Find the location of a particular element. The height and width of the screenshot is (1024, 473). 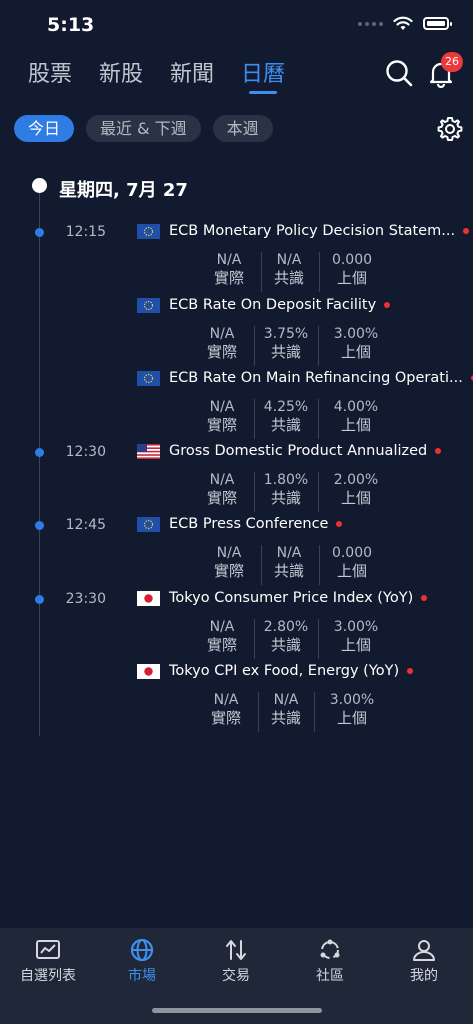

event-values: N/A 實際 2.80% 共識 3.00% 上個 is located at coordinates (292, 639).